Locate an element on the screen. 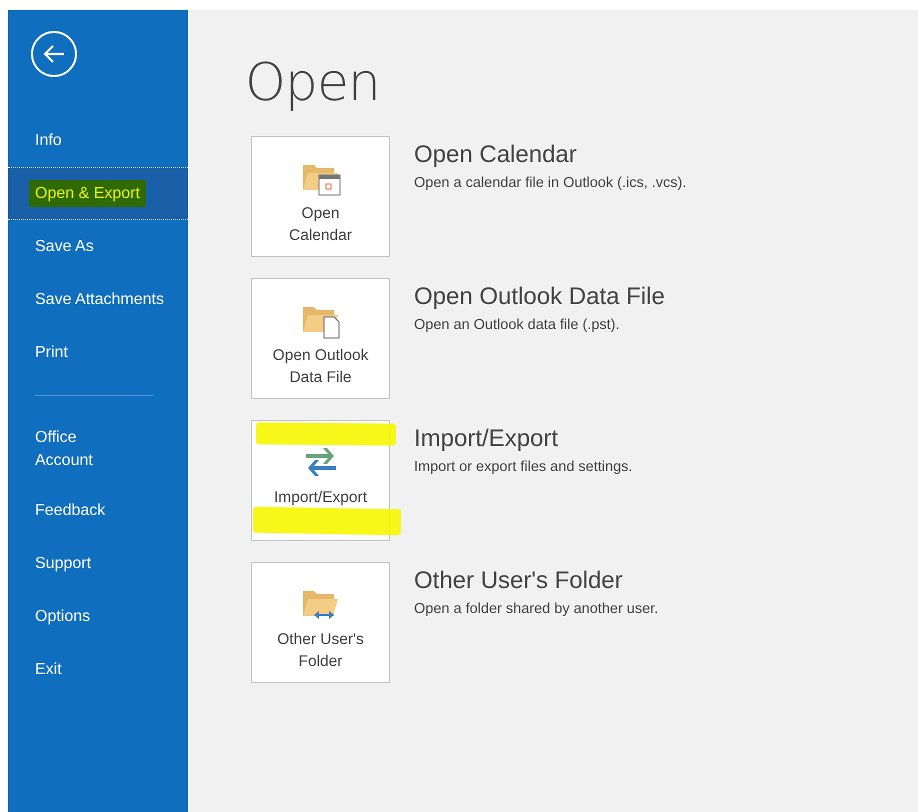 The height and width of the screenshot is (812, 918). sidebar-item: Info is located at coordinates (98, 140).